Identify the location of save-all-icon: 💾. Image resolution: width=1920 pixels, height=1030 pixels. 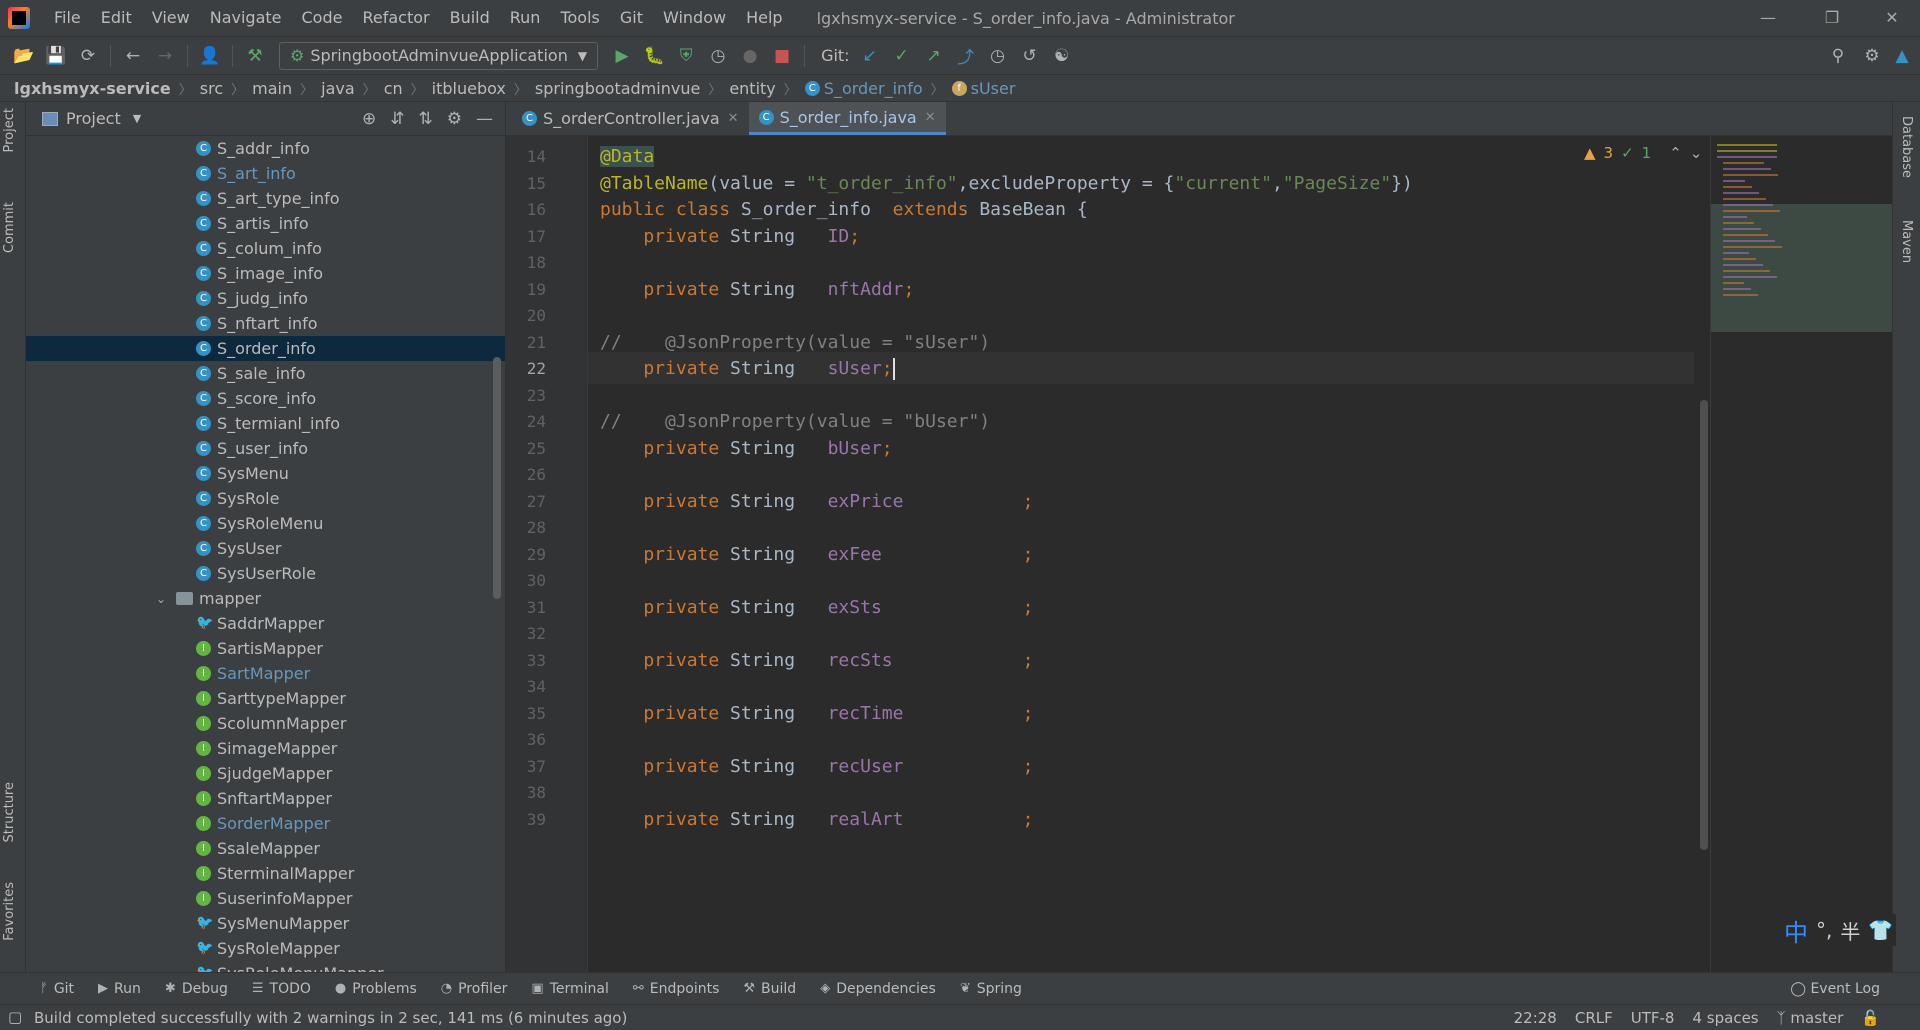
(56, 56).